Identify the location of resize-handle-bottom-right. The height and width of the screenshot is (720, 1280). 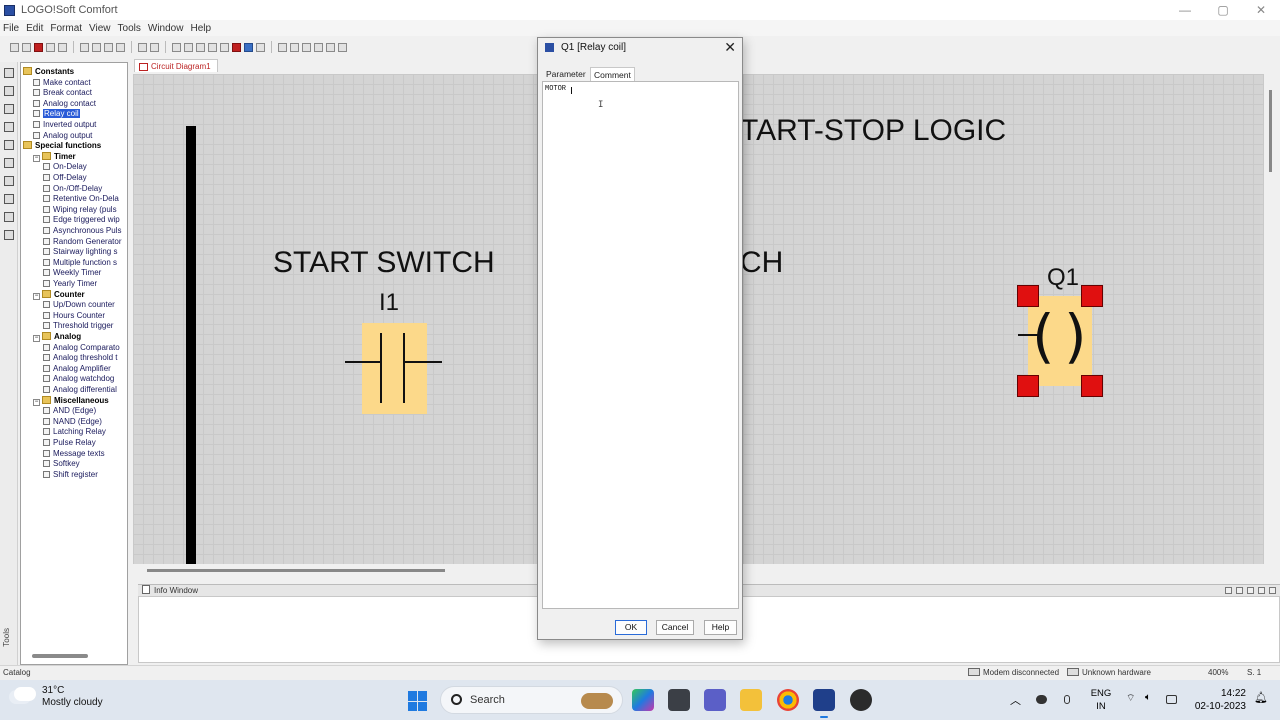
(1092, 386).